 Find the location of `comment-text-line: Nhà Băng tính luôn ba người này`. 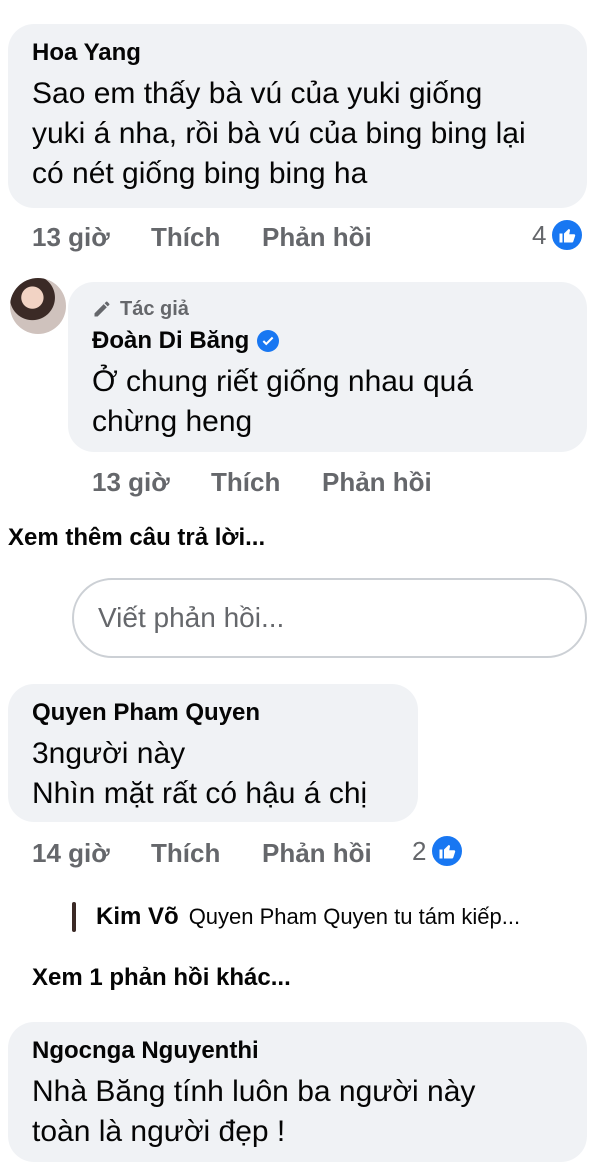

comment-text-line: Nhà Băng tính luôn ba người này is located at coordinates (254, 1091).